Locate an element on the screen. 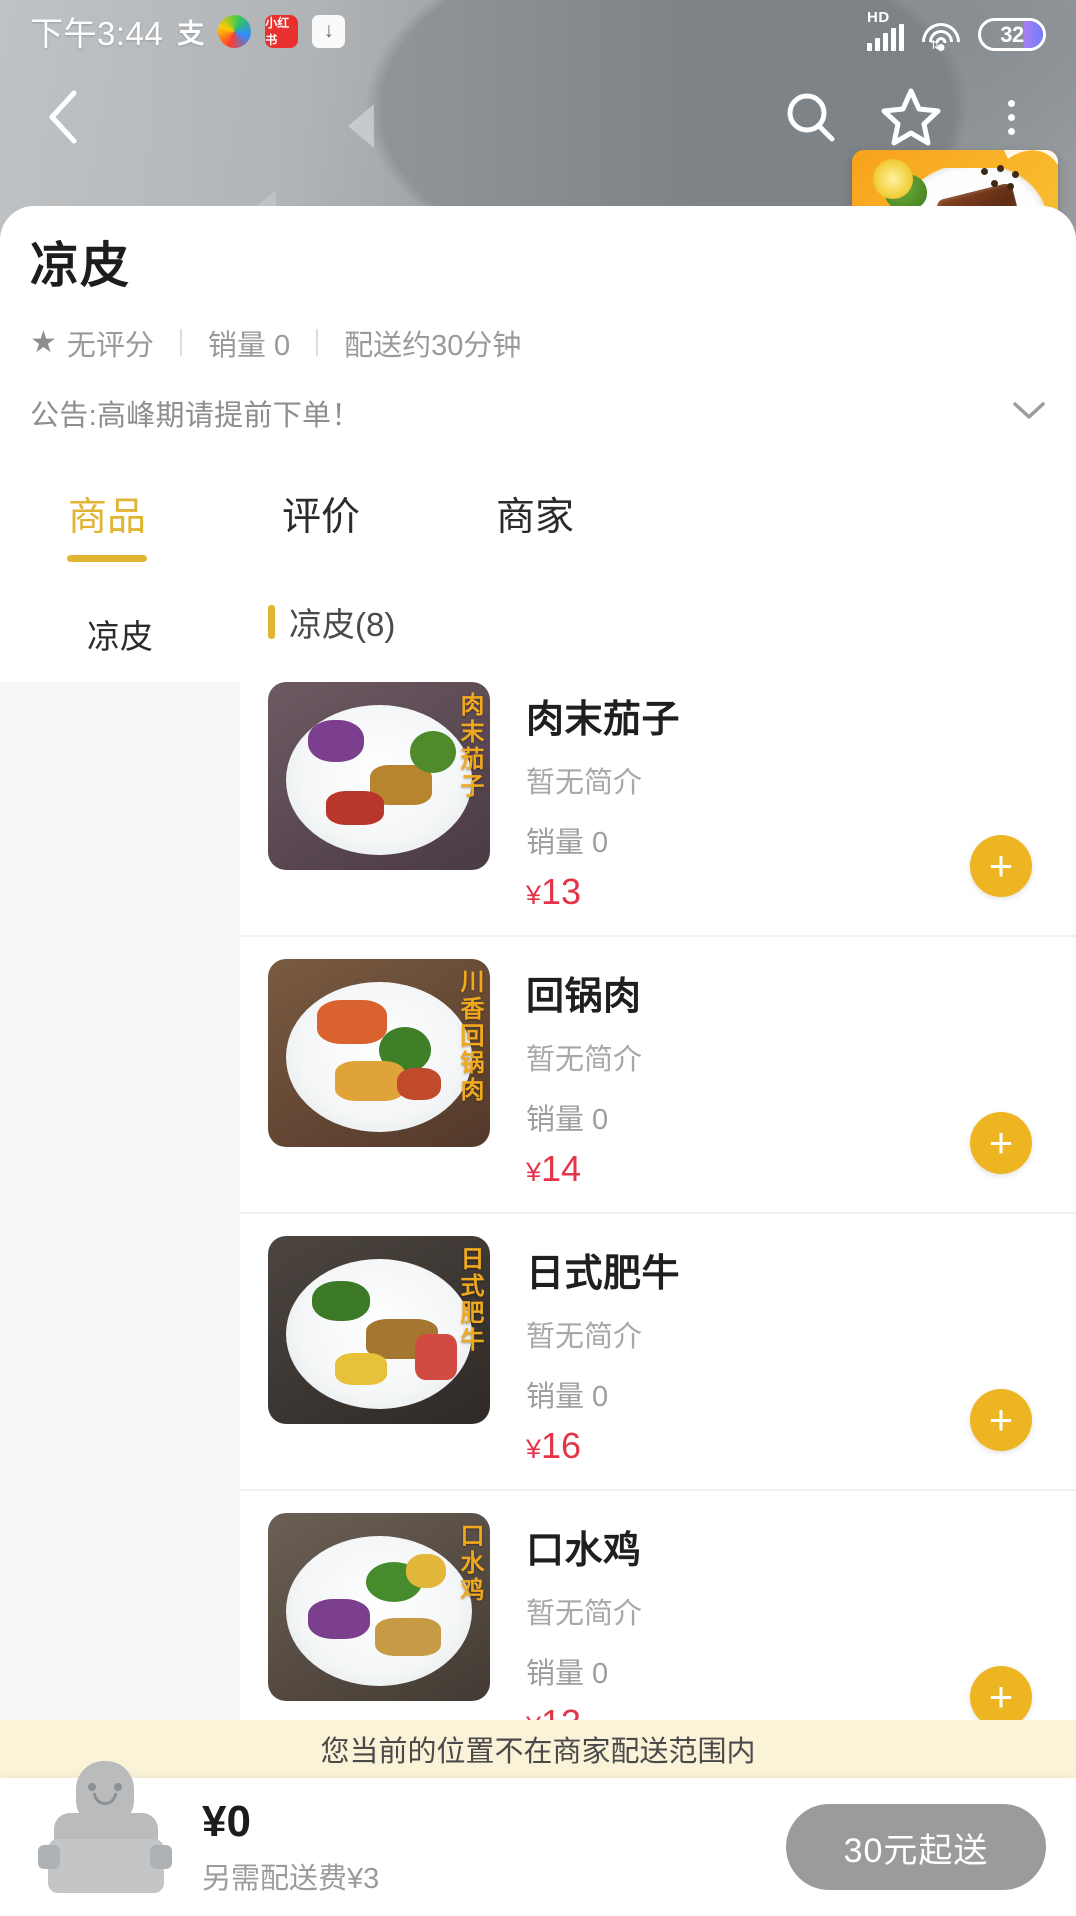 This screenshot has height=1916, width=1076. tab-reviews: 评价 is located at coordinates (321, 524).